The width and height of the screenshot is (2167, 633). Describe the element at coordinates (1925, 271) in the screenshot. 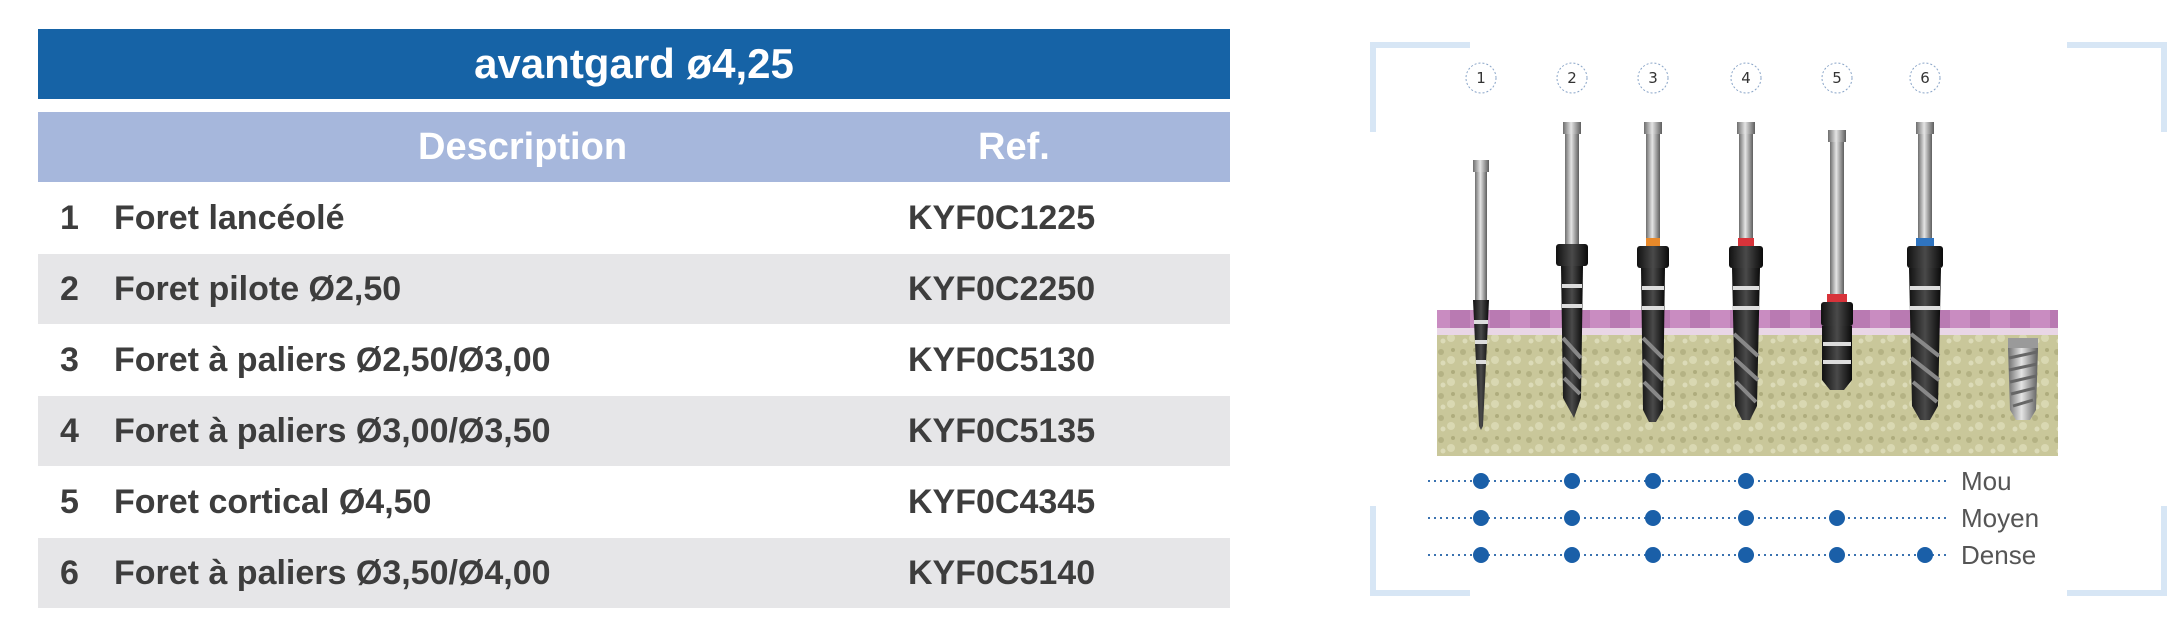

I see `drill-6-stepped` at that location.